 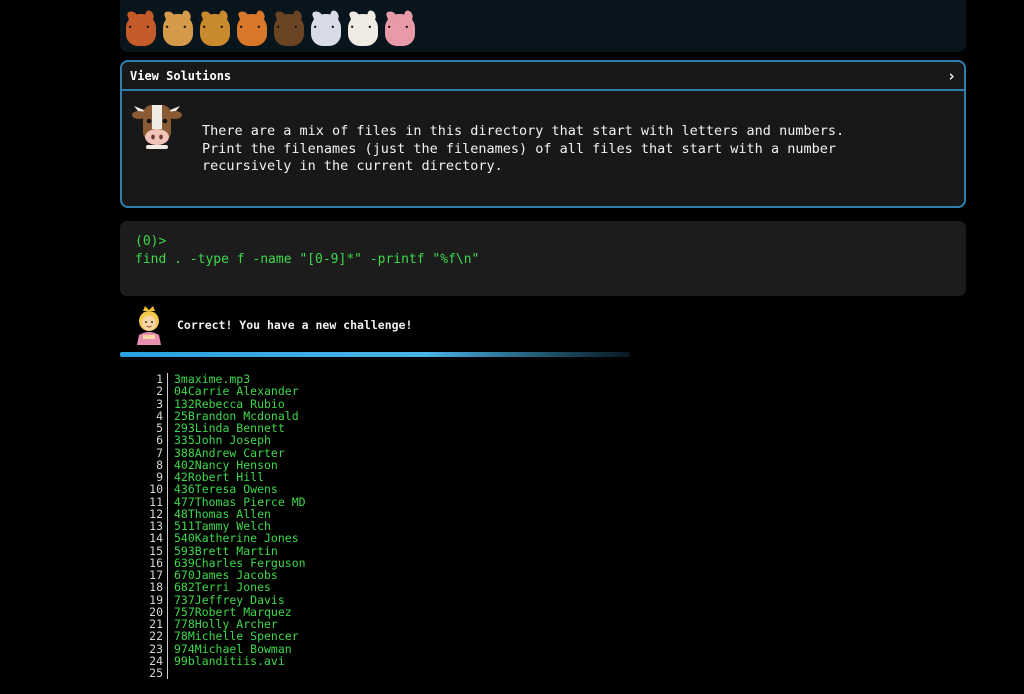 I want to click on output-line: 7 388Andrew Carter, so click(x=226, y=452).